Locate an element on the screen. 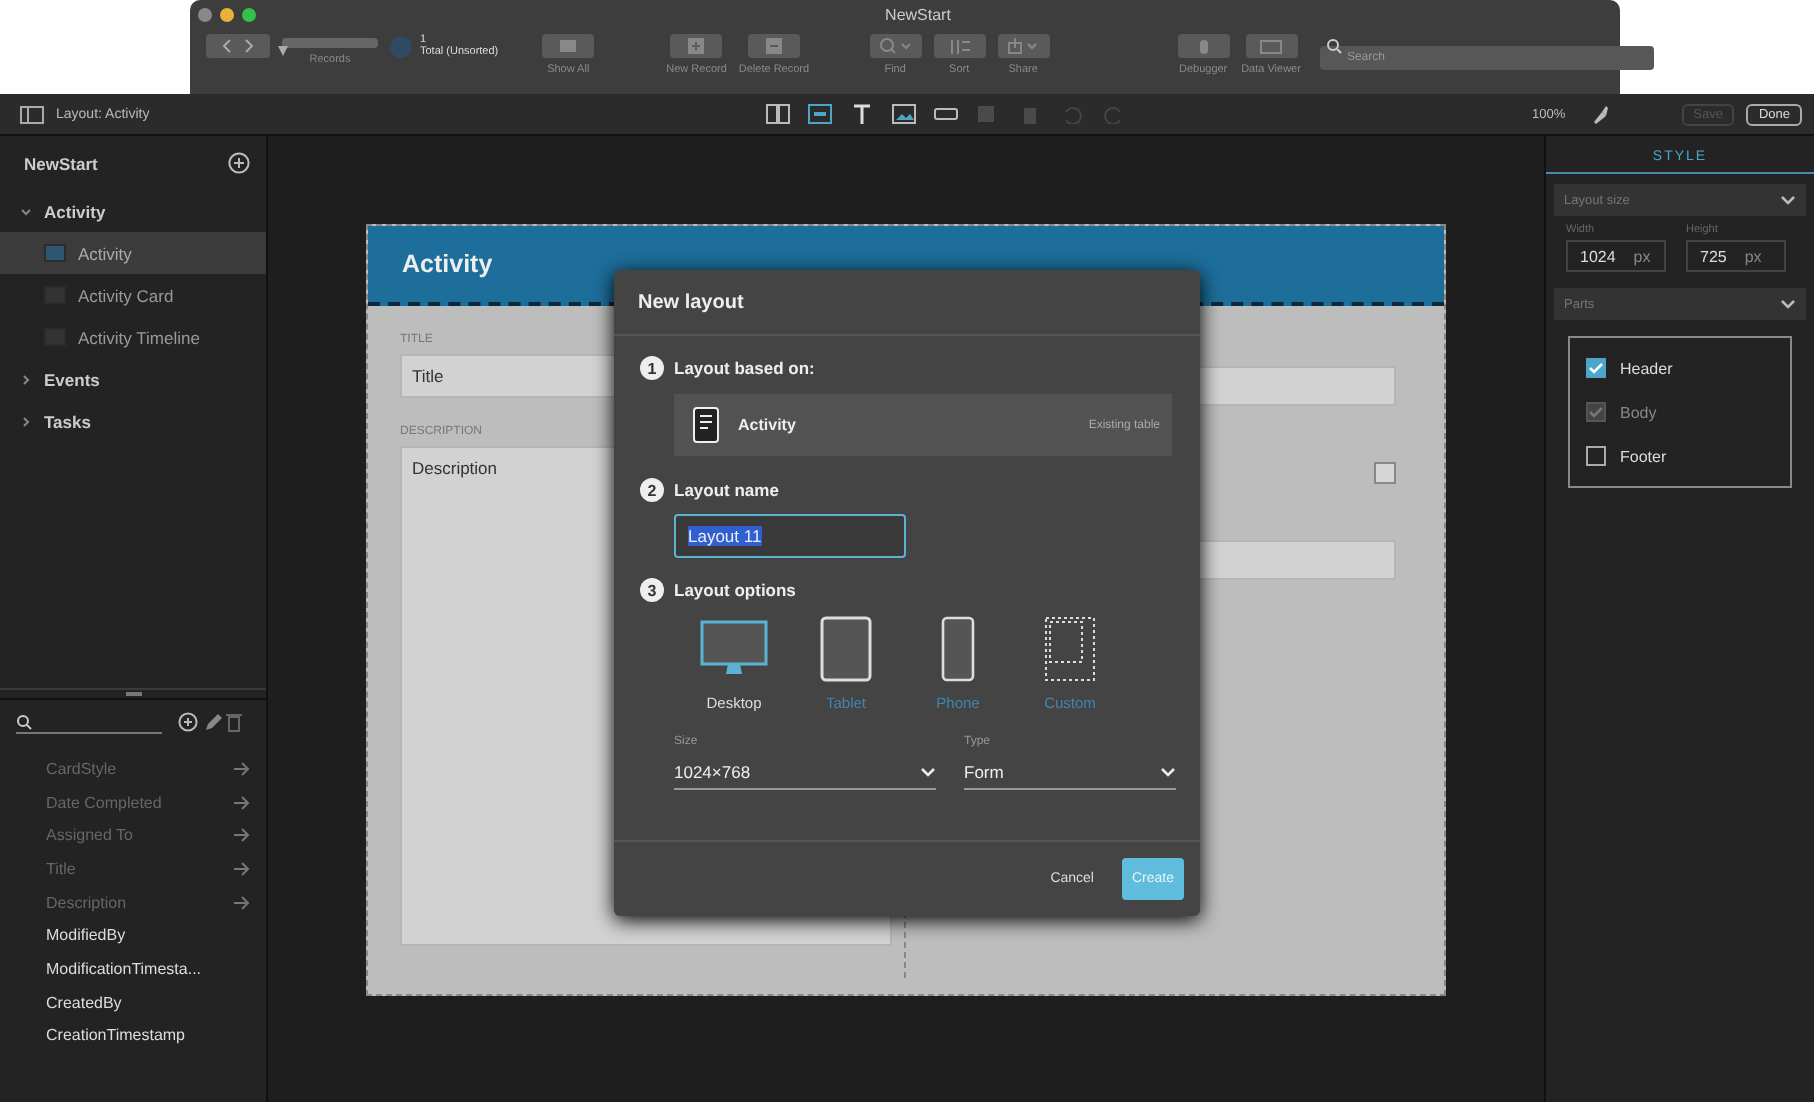 Image resolution: width=1814 pixels, height=1102 pixels. select-field: 1024×768 is located at coordinates (805, 772).